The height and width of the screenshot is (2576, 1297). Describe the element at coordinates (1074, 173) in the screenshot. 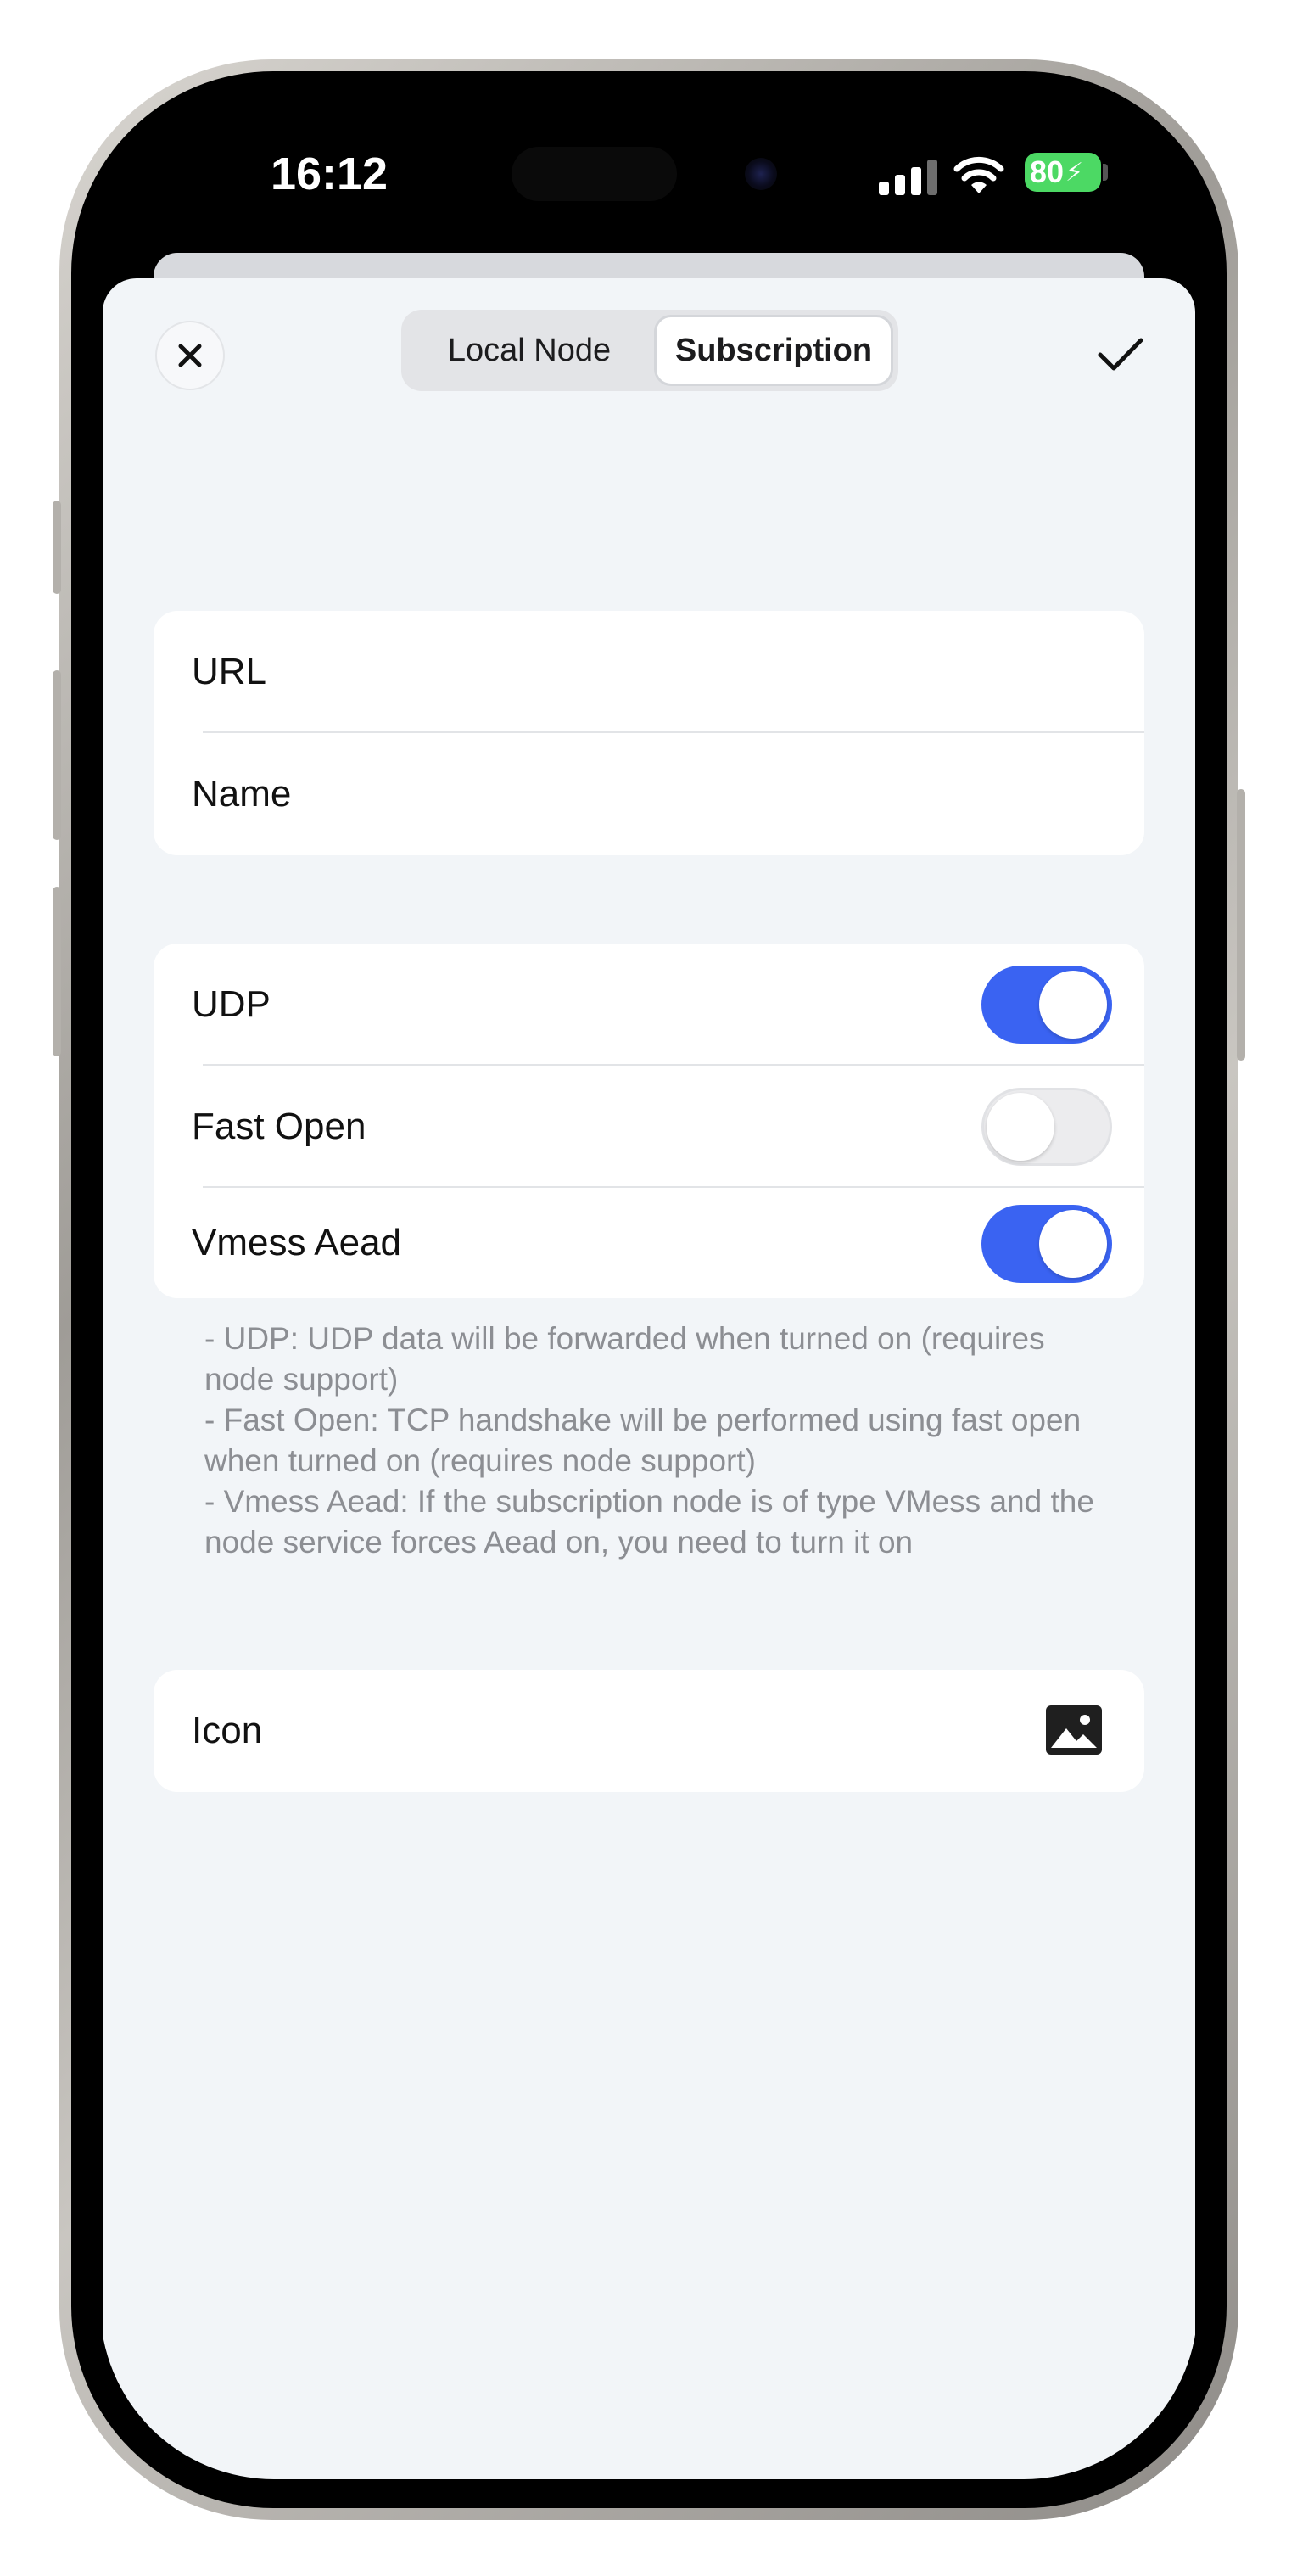

I see `charging-bolt-icon: ⚡` at that location.